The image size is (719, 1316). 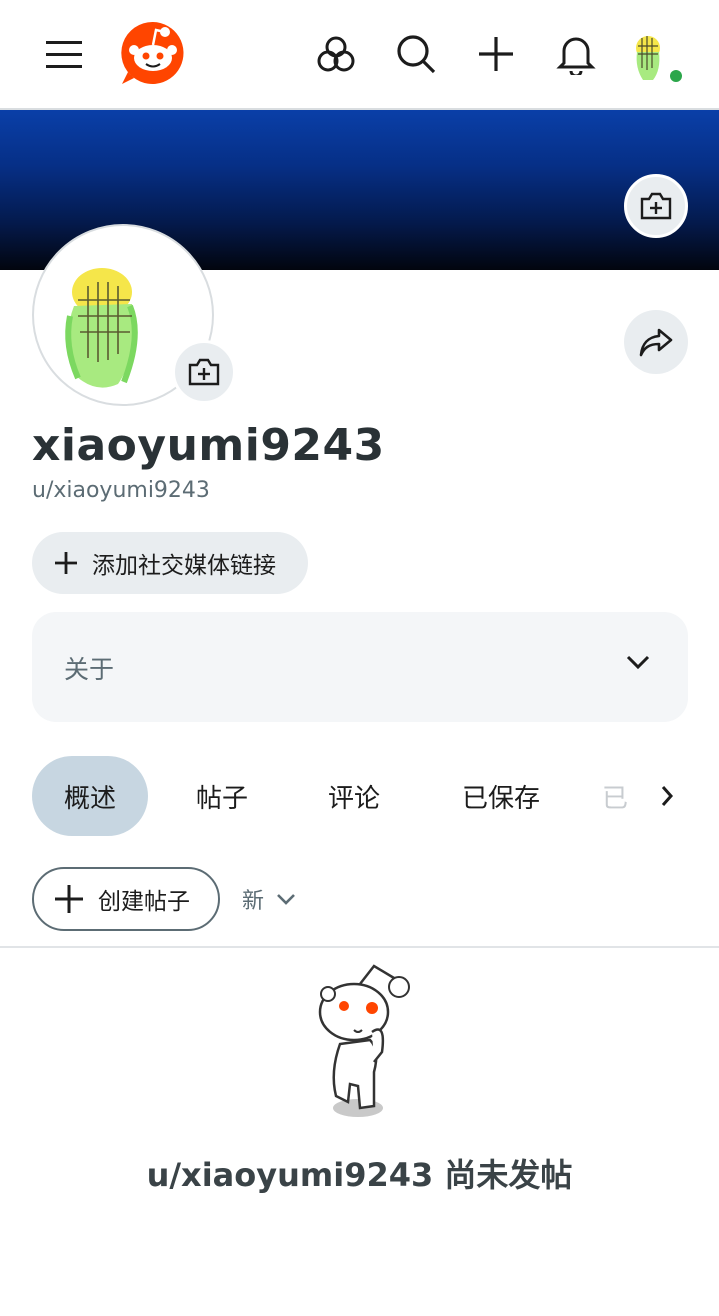 I want to click on top-navigation-bar, so click(x=359, y=55).